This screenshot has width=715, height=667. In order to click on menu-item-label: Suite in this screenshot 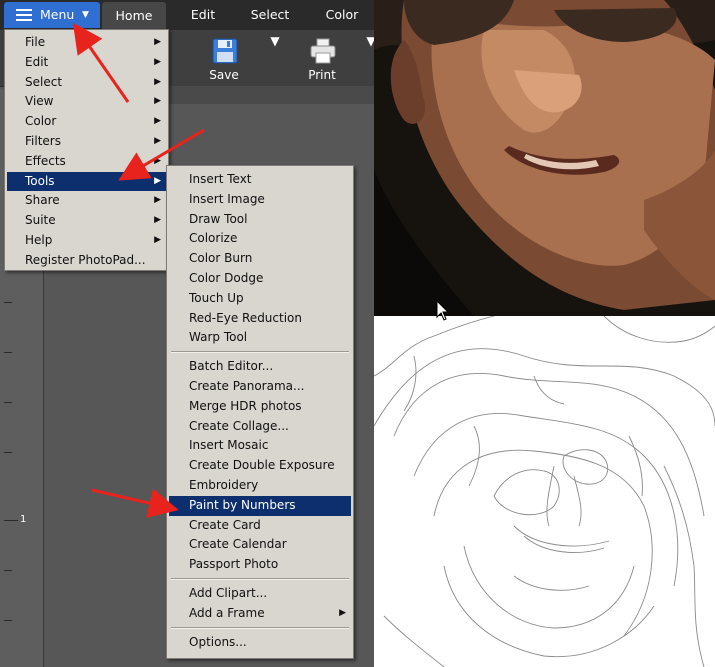, I will do `click(40, 220)`.